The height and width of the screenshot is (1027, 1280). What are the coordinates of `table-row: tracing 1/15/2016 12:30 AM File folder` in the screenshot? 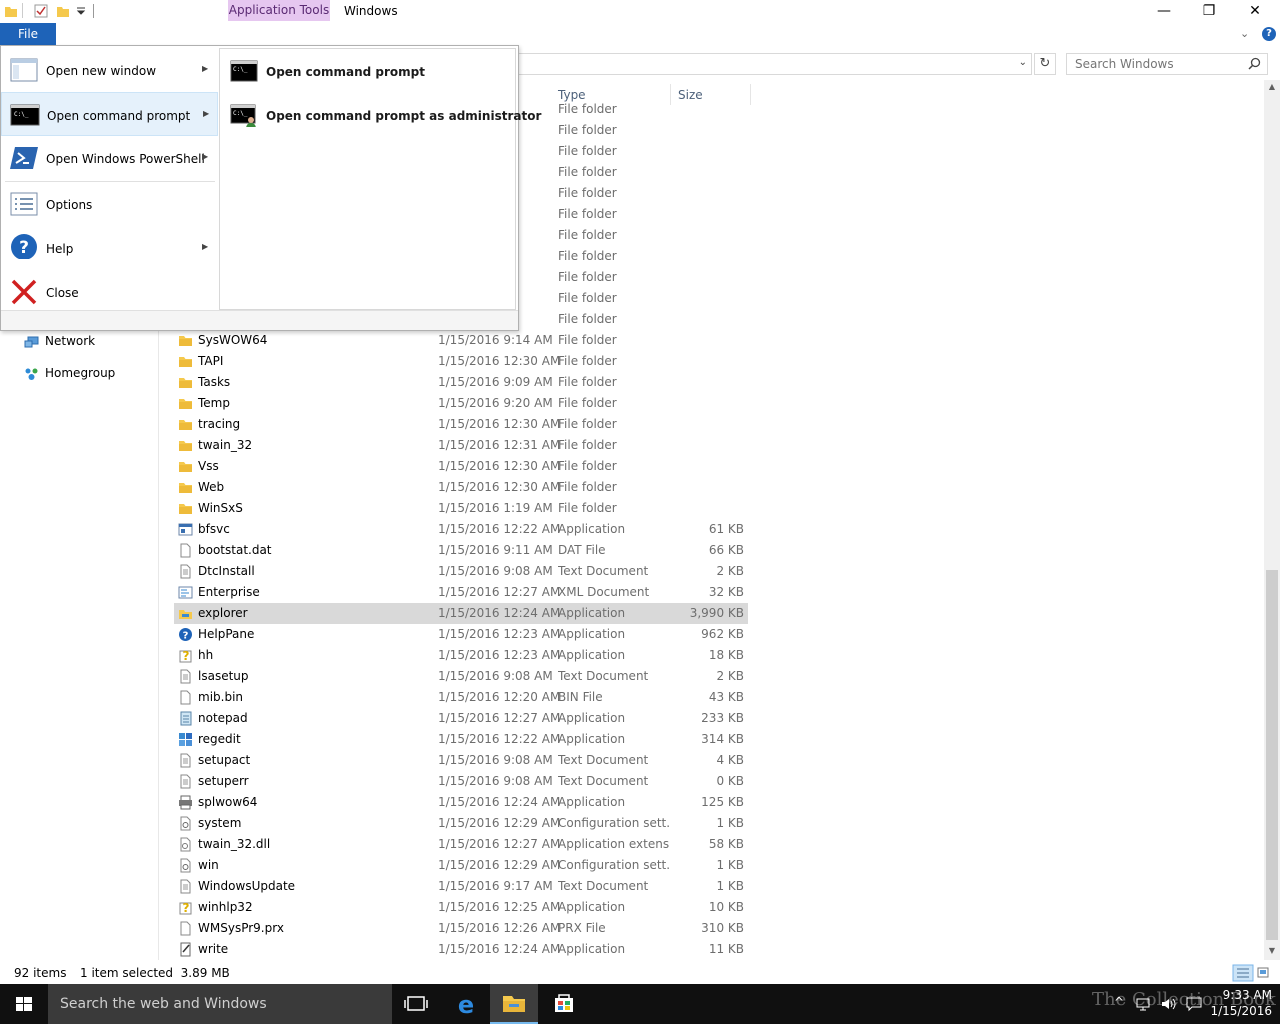 It's located at (461, 424).